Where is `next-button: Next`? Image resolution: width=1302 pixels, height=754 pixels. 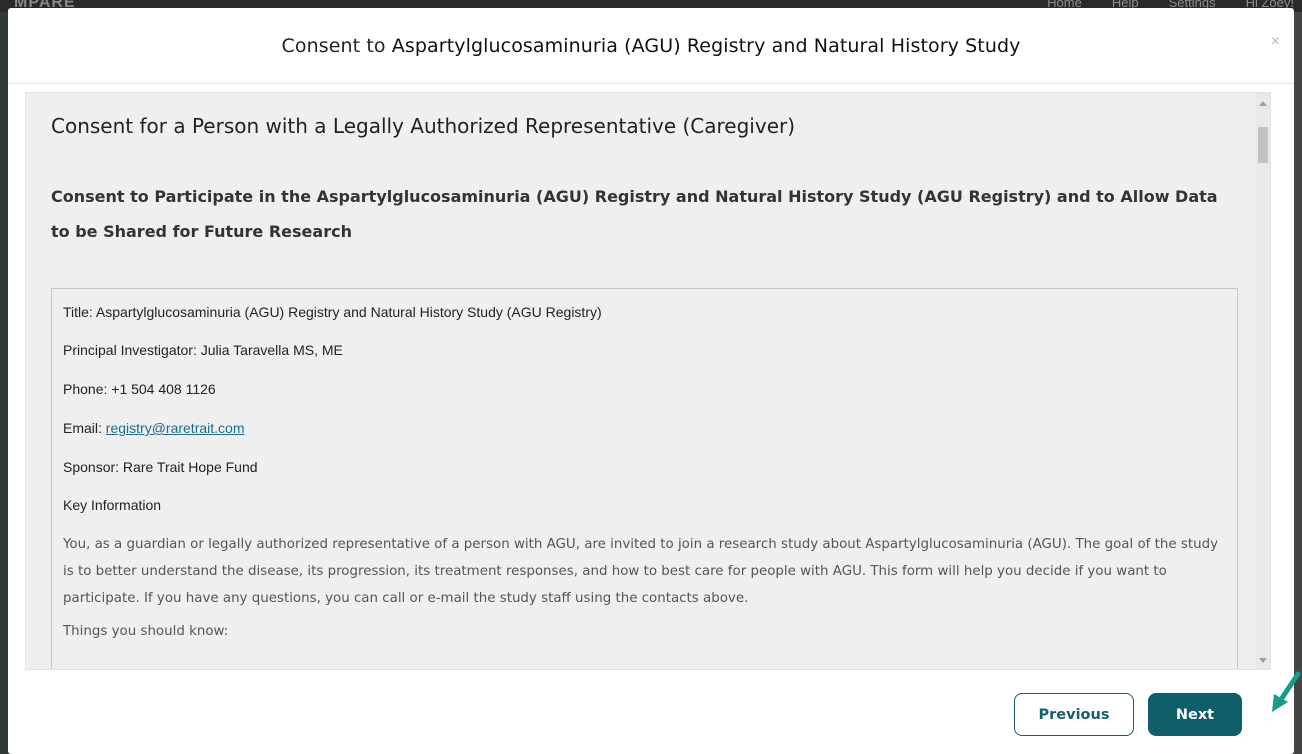
next-button: Next is located at coordinates (1195, 714).